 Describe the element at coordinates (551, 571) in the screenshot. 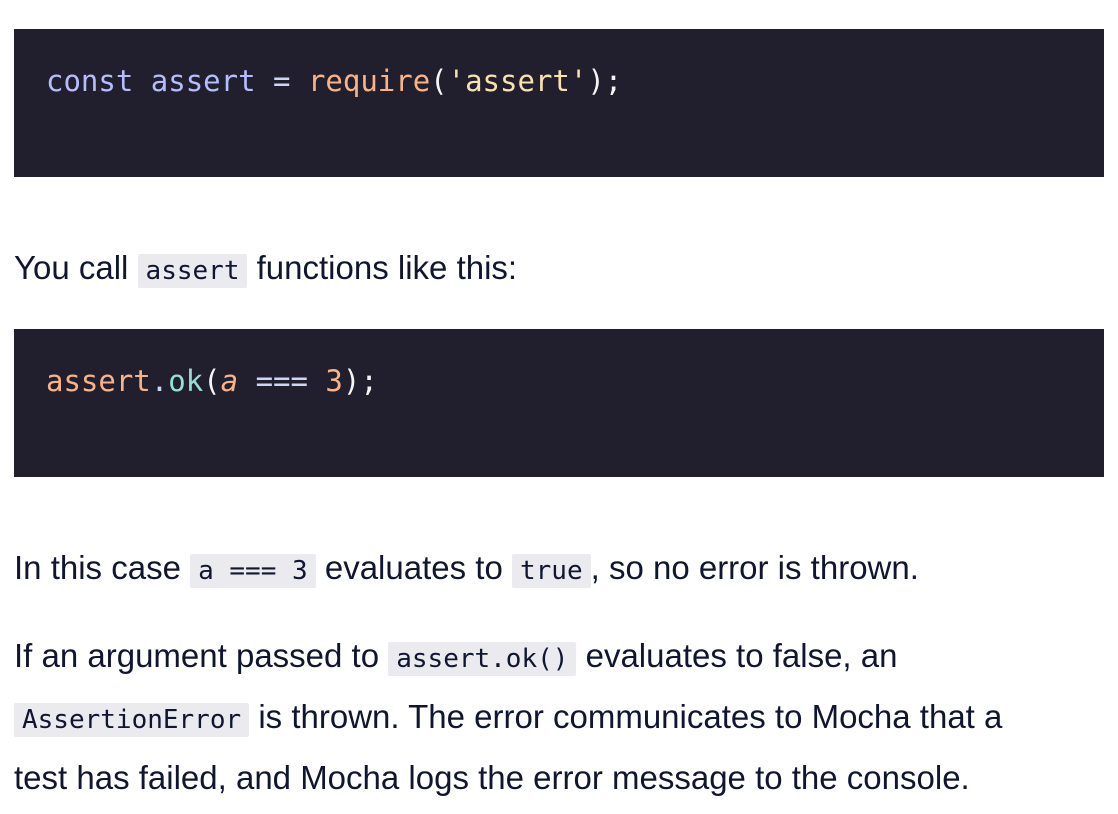

I see `inline-code: true` at that location.